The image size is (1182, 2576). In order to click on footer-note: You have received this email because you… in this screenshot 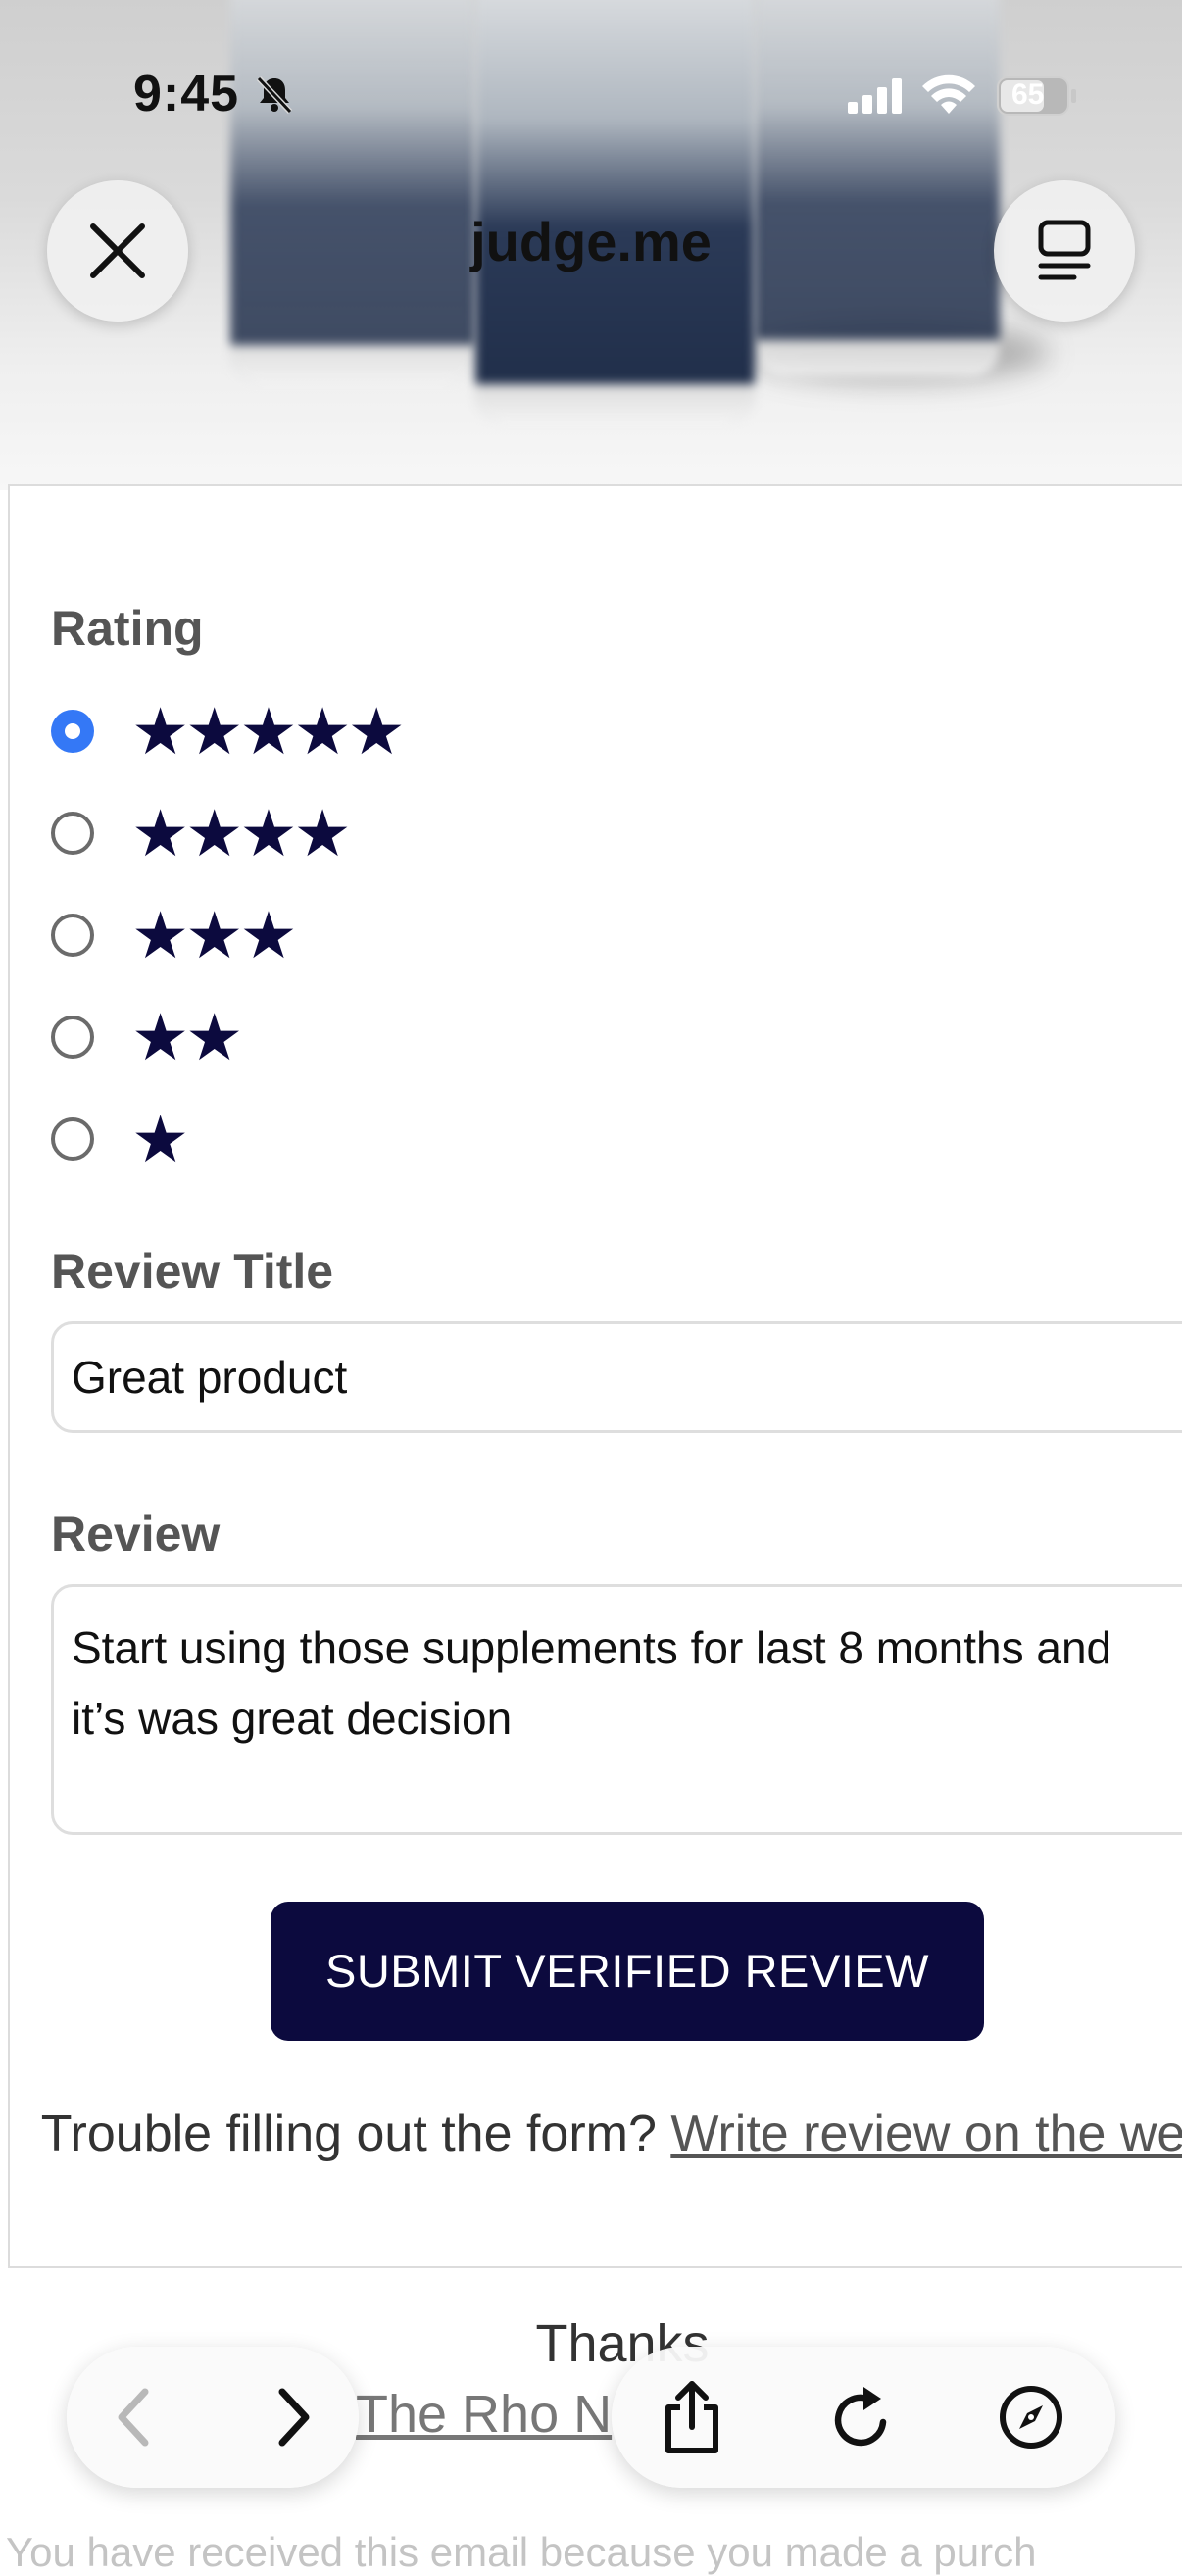, I will do `click(521, 2552)`.